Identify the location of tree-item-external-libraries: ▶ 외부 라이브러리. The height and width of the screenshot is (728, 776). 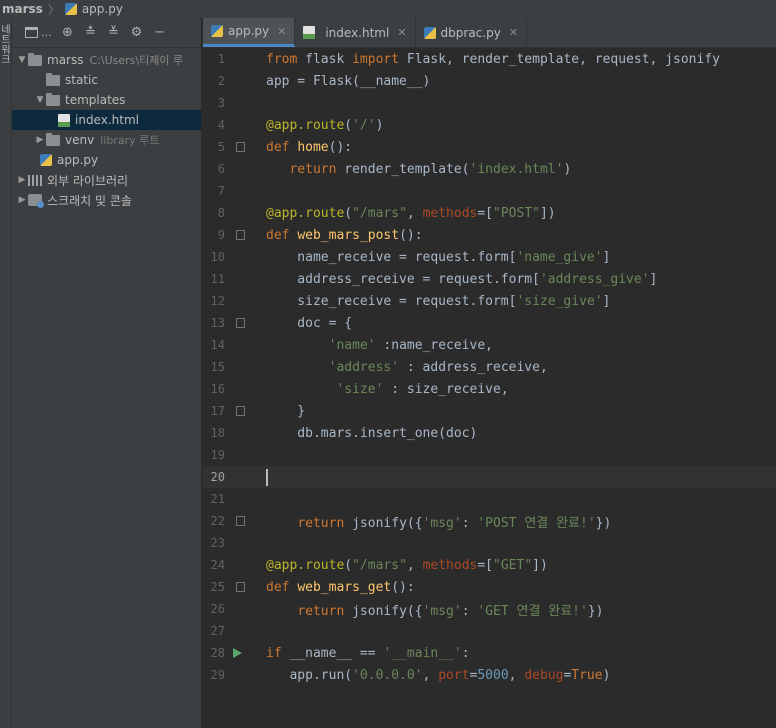
(106, 180).